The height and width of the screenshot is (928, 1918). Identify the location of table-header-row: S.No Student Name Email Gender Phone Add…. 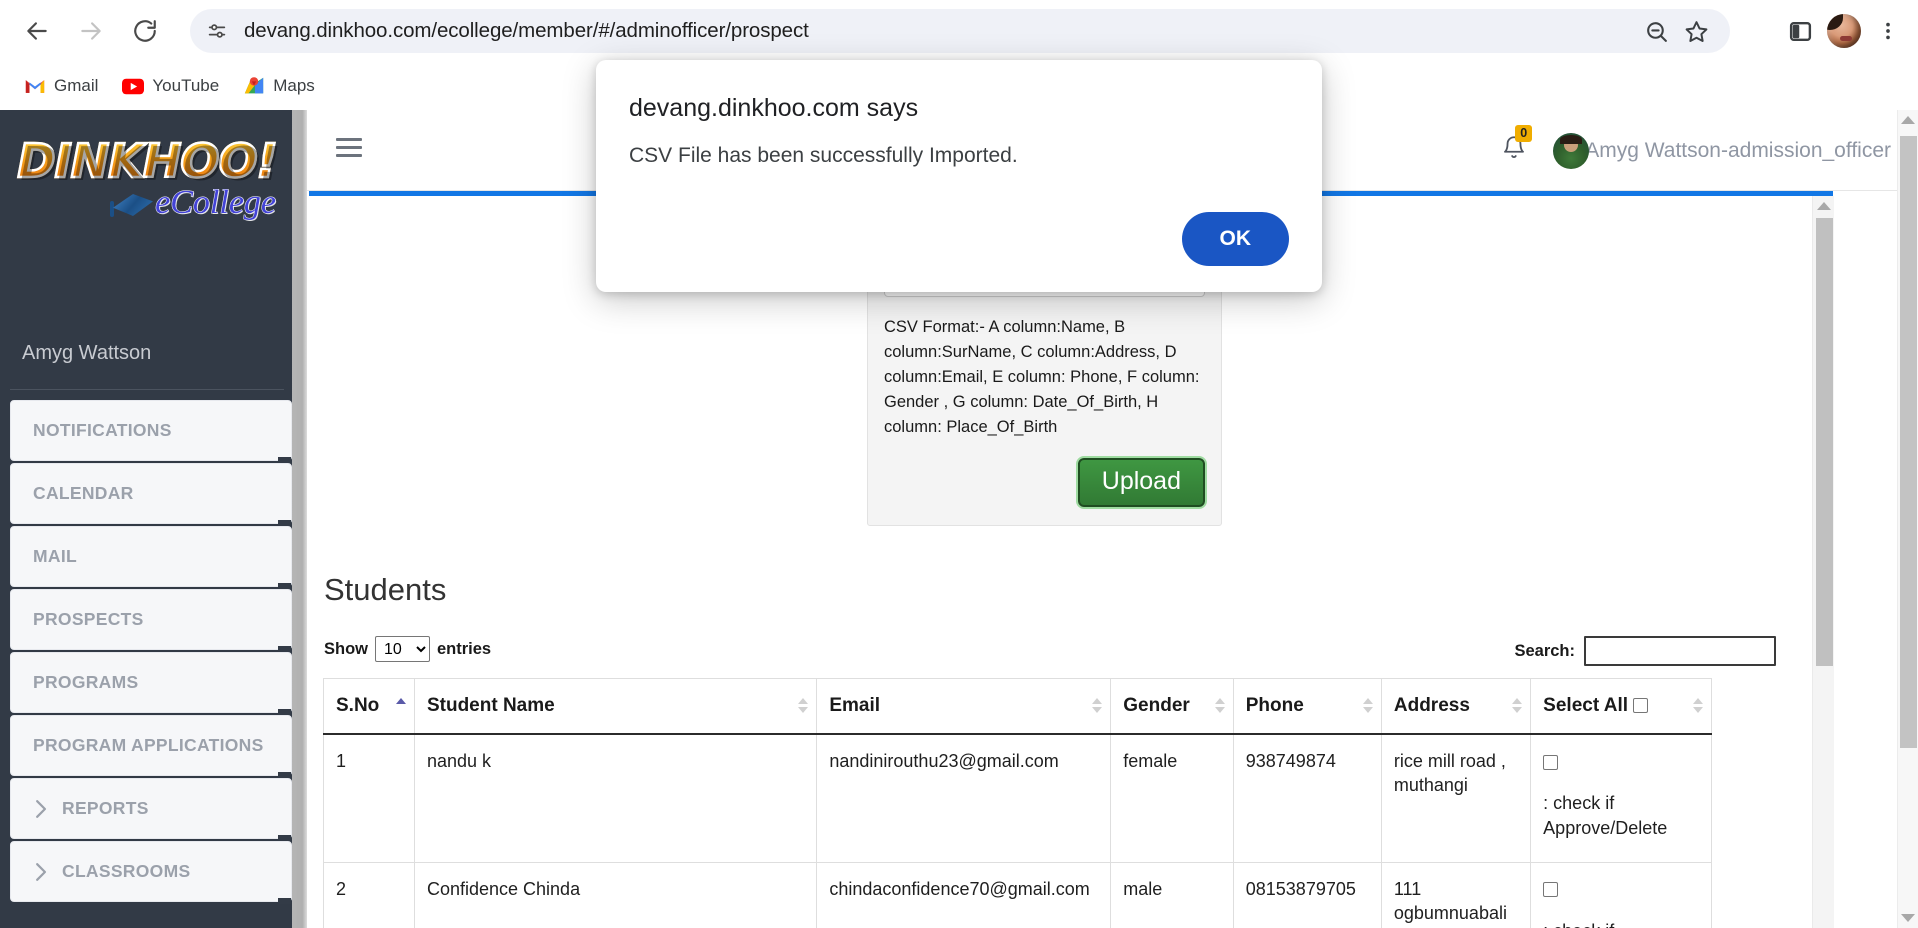
(1017, 706).